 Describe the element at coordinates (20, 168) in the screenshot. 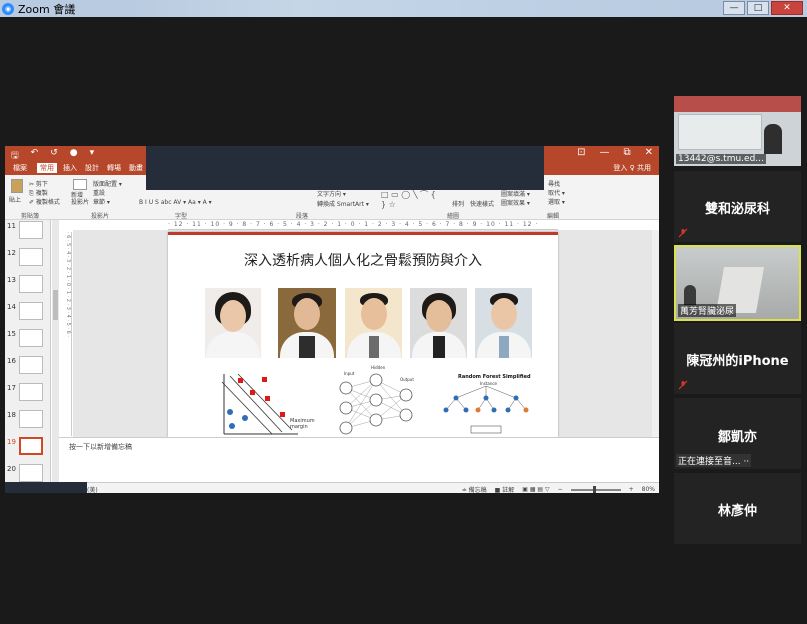

I see `tab-file: 檔案` at that location.